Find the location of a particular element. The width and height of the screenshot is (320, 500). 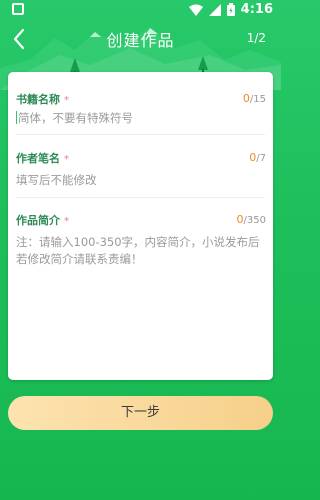

status-time: 4:16 is located at coordinates (256, 9).